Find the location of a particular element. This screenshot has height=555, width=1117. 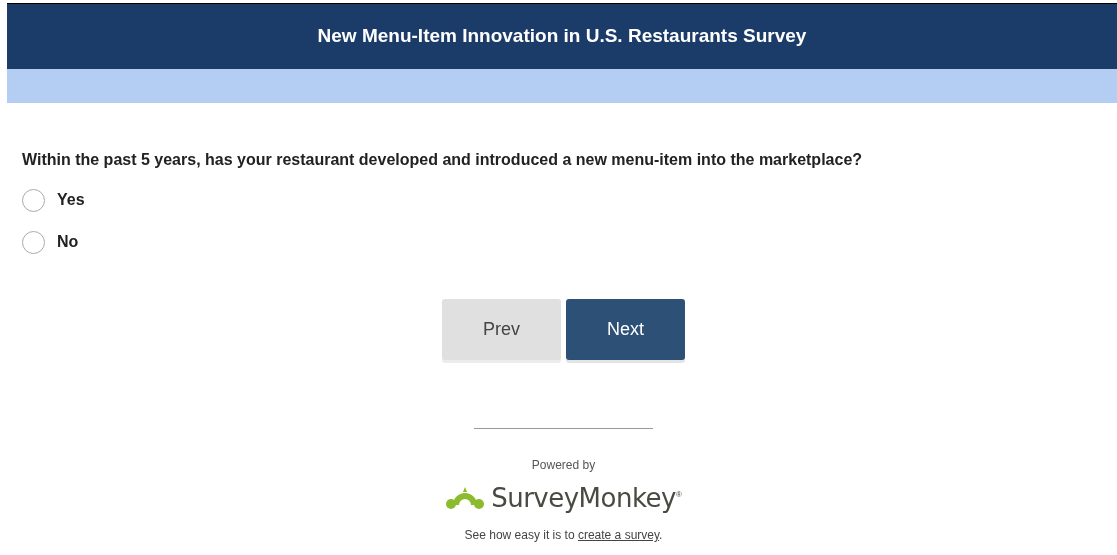

brand-logo-text: SurveyMonkey is located at coordinates (583, 498).